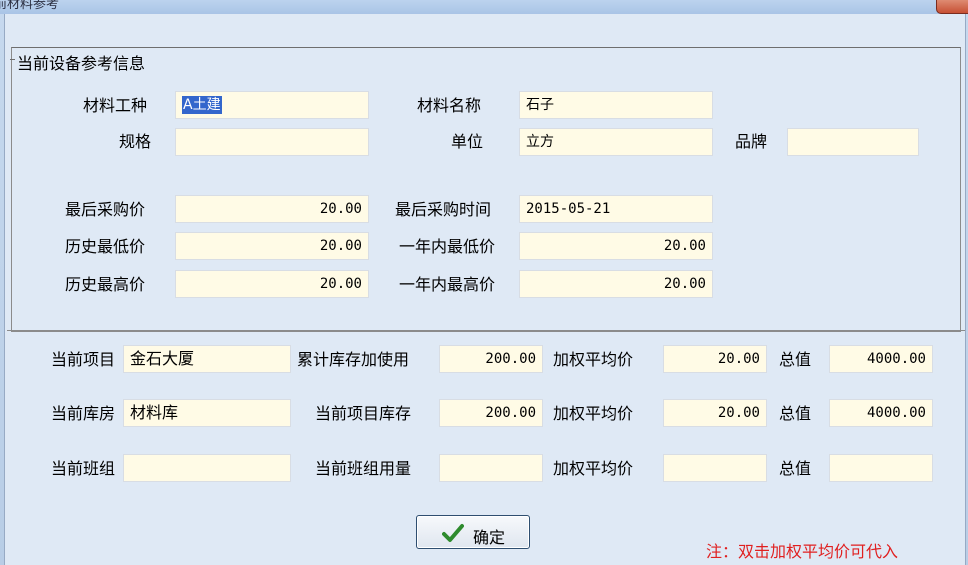 The image size is (968, 565). I want to click on avg-price-label-1: 加权平均价, so click(593, 359).